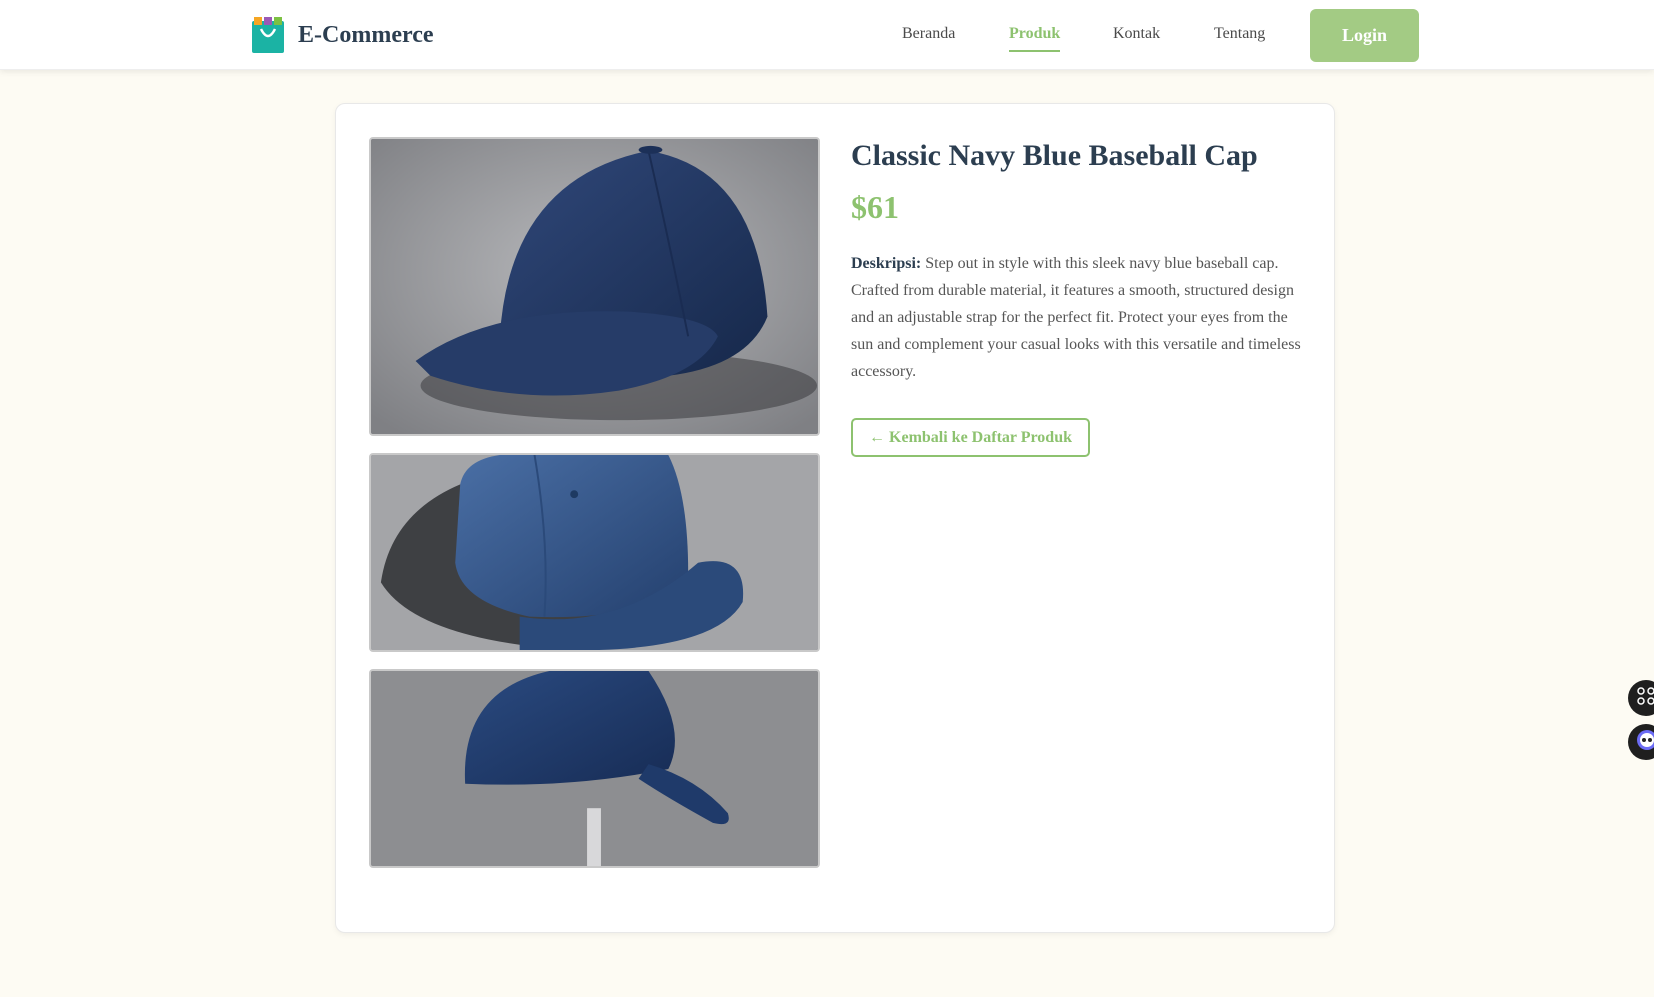 The image size is (1654, 997). What do you see at coordinates (970, 437) in the screenshot?
I see `back-to-list-button: ← Kembali ke Daftar Produk` at bounding box center [970, 437].